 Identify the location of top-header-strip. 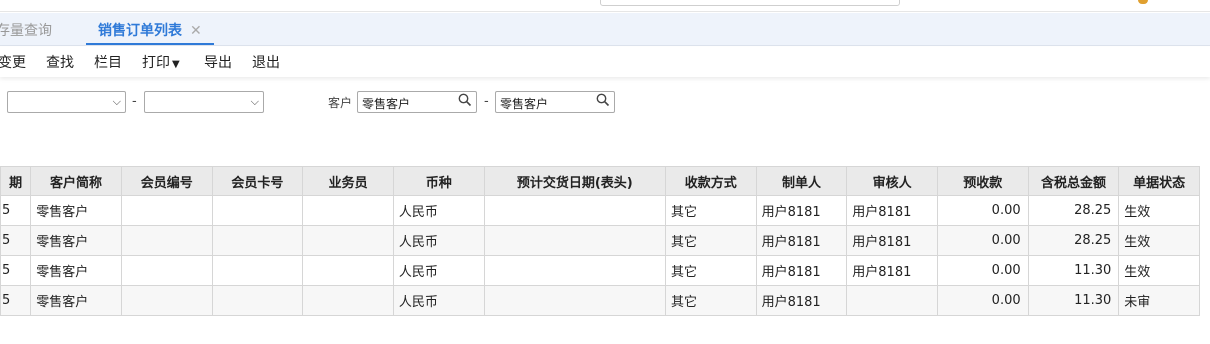
(605, 6).